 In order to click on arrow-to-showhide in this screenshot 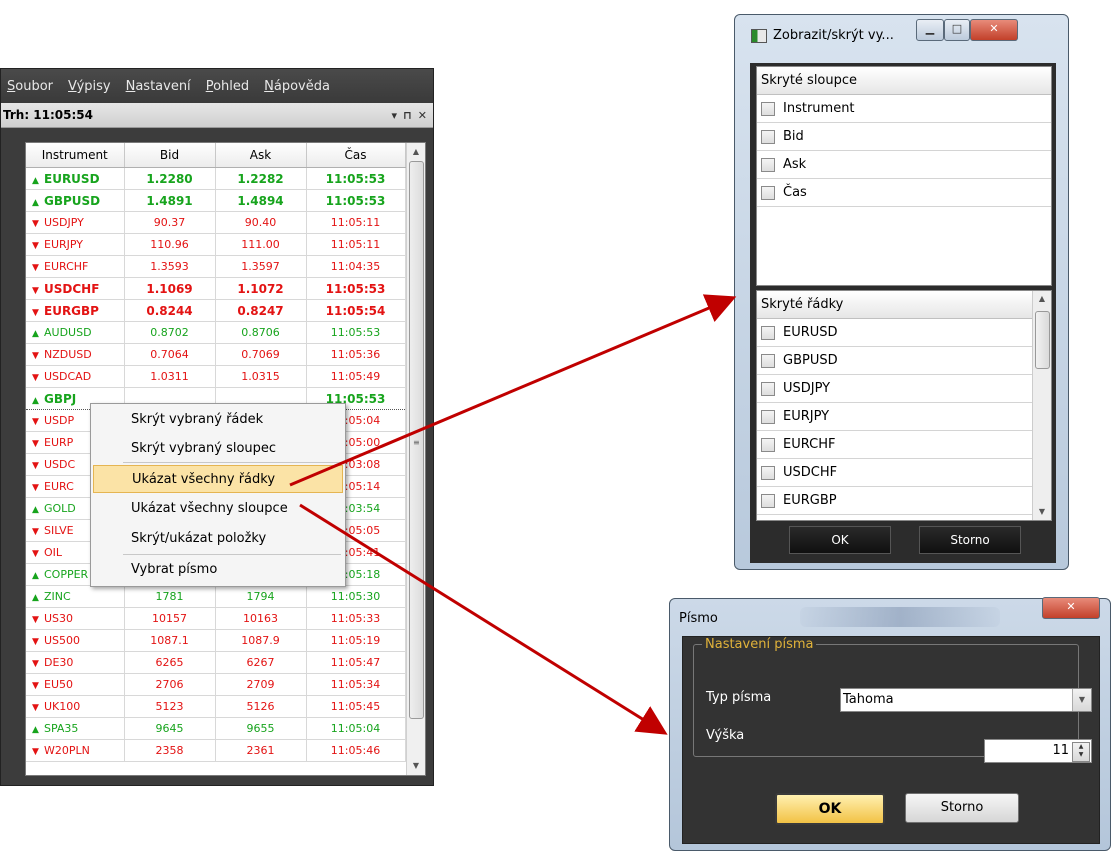, I will do `click(513, 390)`.